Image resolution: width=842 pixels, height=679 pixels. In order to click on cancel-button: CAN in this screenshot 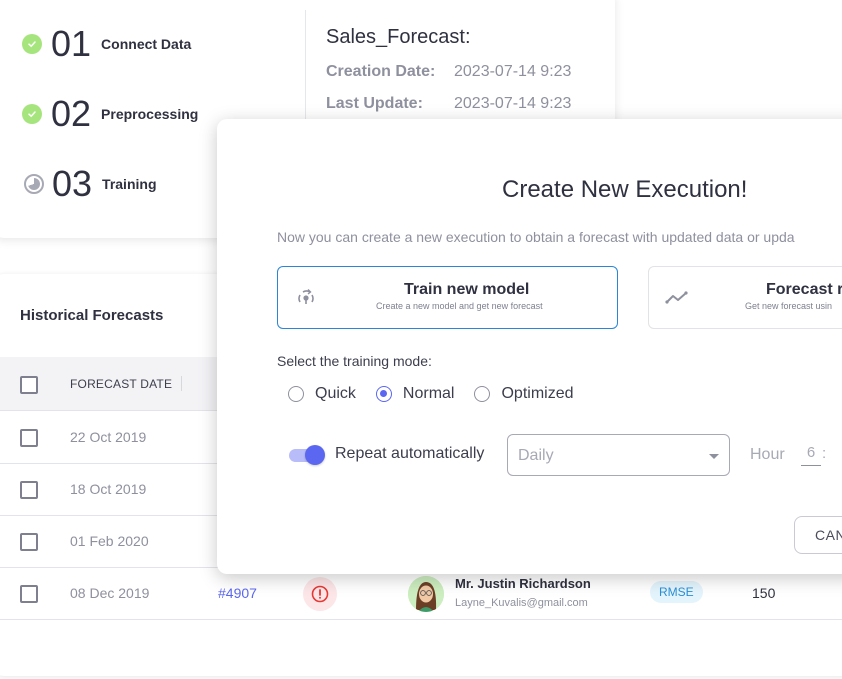, I will do `click(818, 535)`.